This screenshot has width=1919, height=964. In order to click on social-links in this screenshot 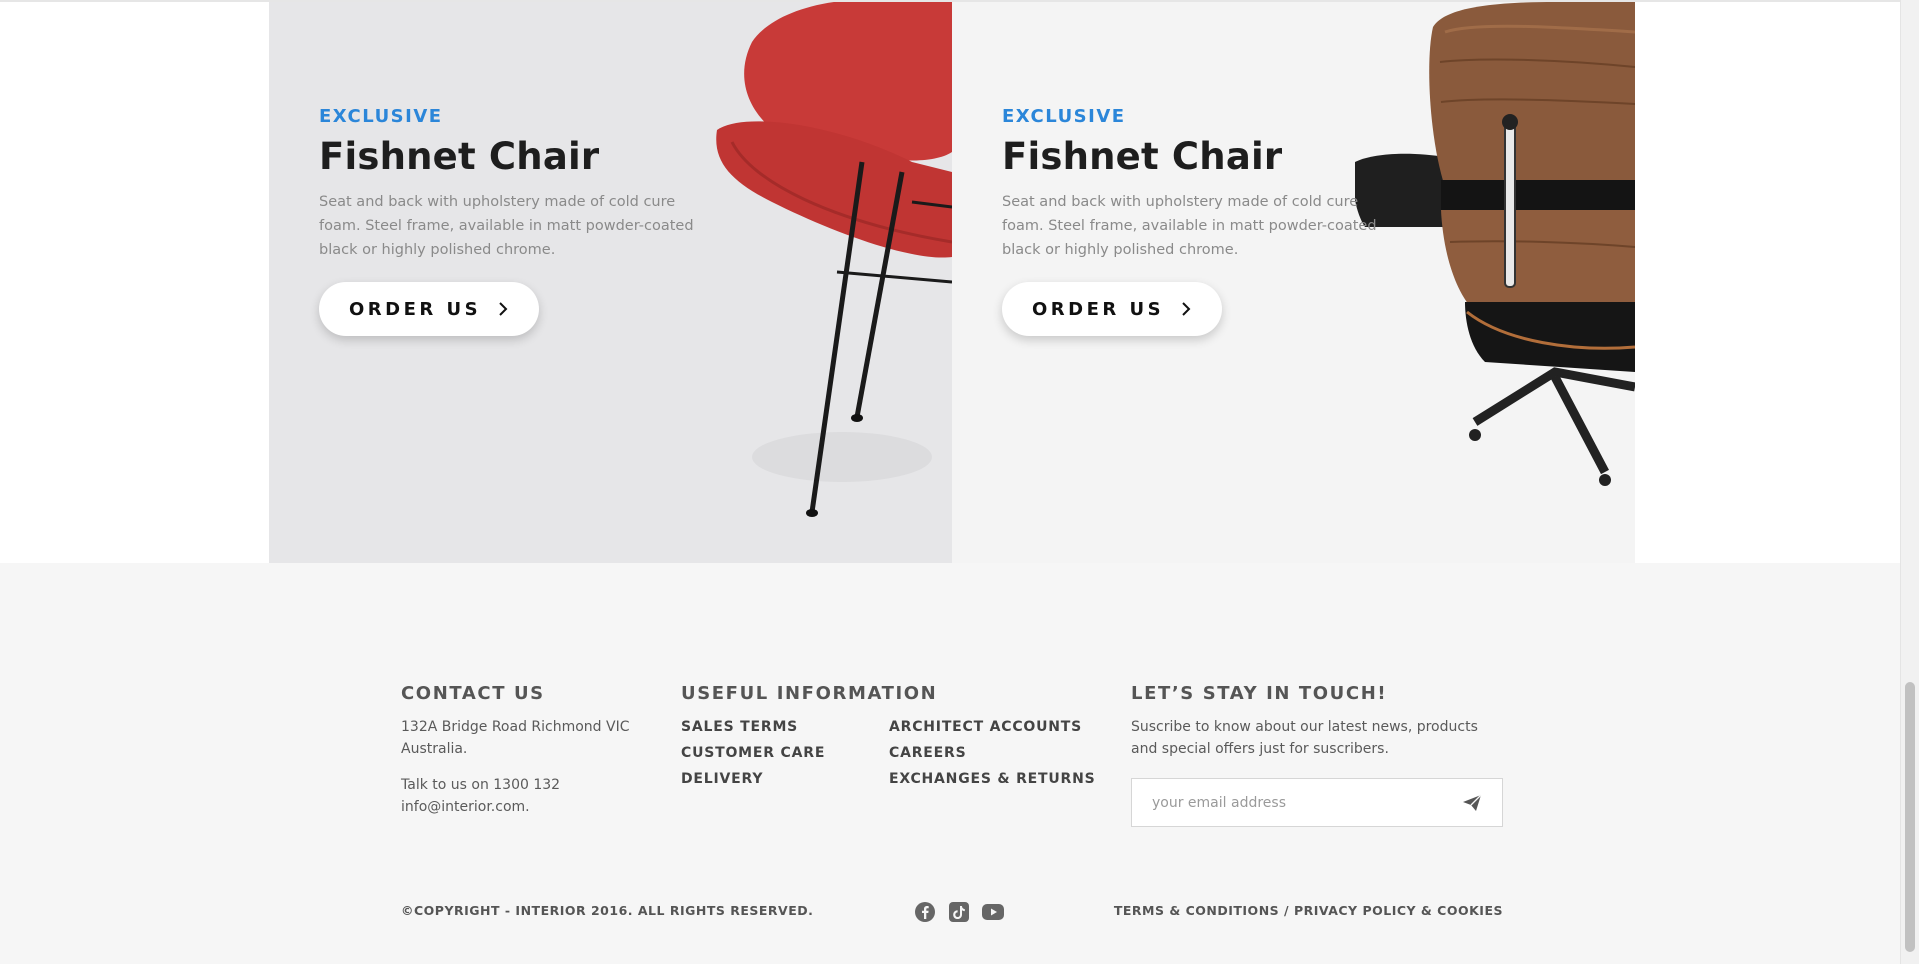, I will do `click(959, 912)`.